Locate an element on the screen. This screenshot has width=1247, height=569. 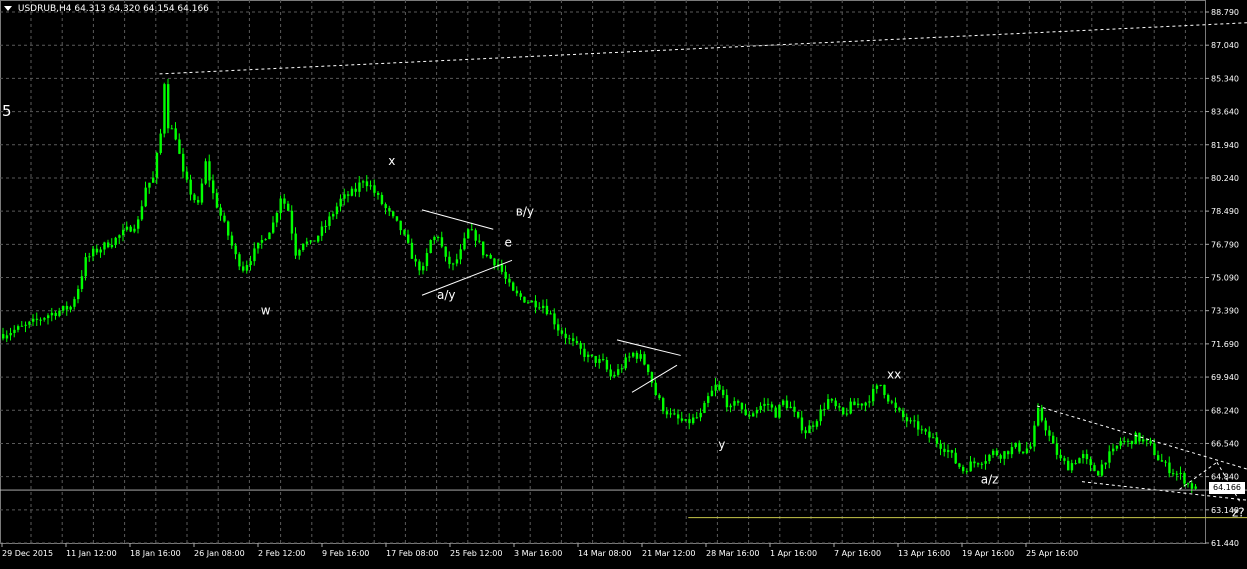
x-tick-label: 28 Mar 16:00 is located at coordinates (732, 553).